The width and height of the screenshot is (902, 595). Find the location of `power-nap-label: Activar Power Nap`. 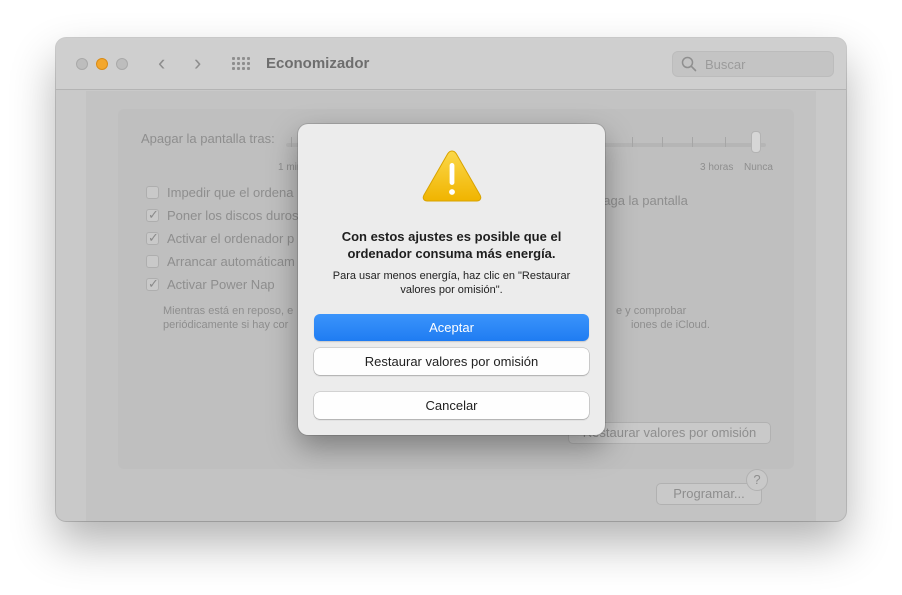

power-nap-label: Activar Power Nap is located at coordinates (221, 284).